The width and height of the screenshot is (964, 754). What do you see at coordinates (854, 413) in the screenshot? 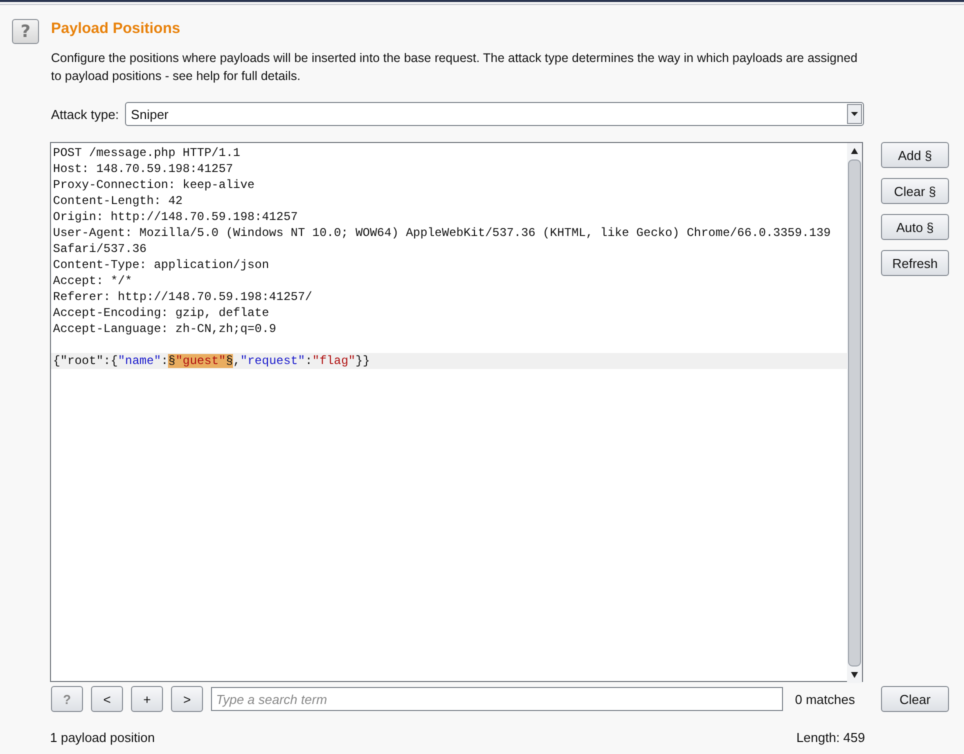
I see `scrollbar` at bounding box center [854, 413].